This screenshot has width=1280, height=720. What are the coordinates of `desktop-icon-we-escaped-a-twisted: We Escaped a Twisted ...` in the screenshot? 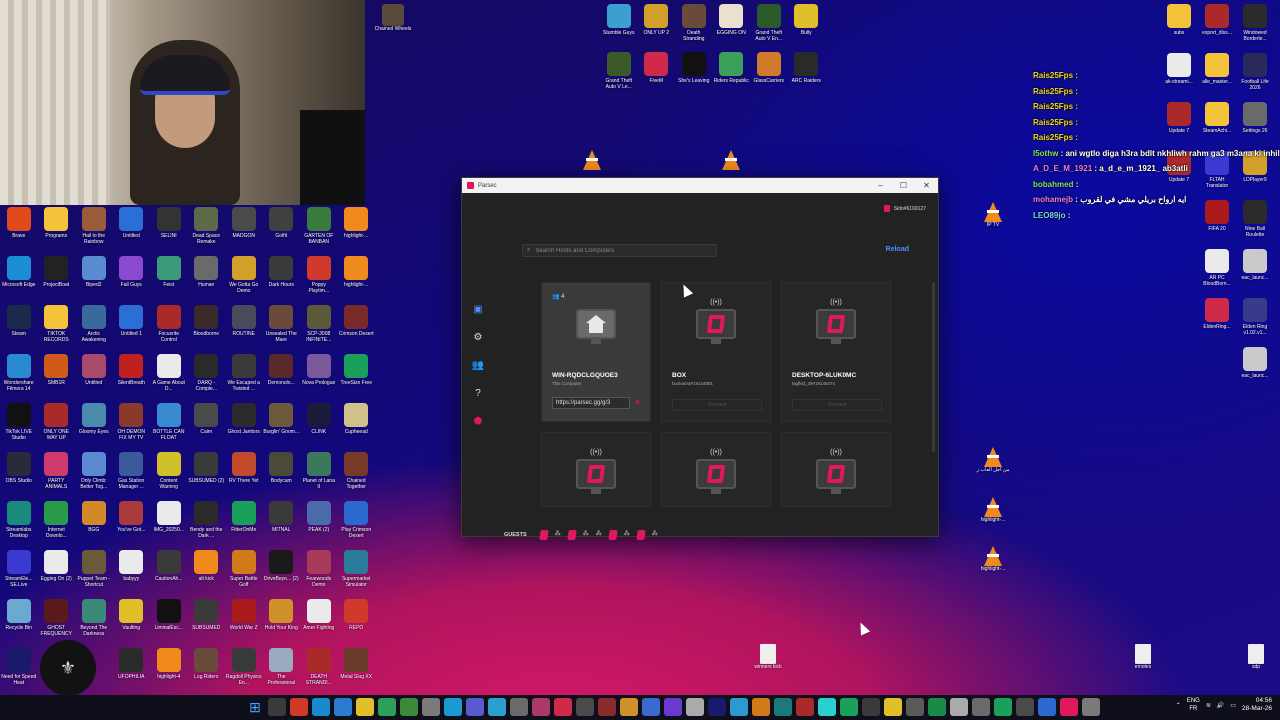 It's located at (244, 376).